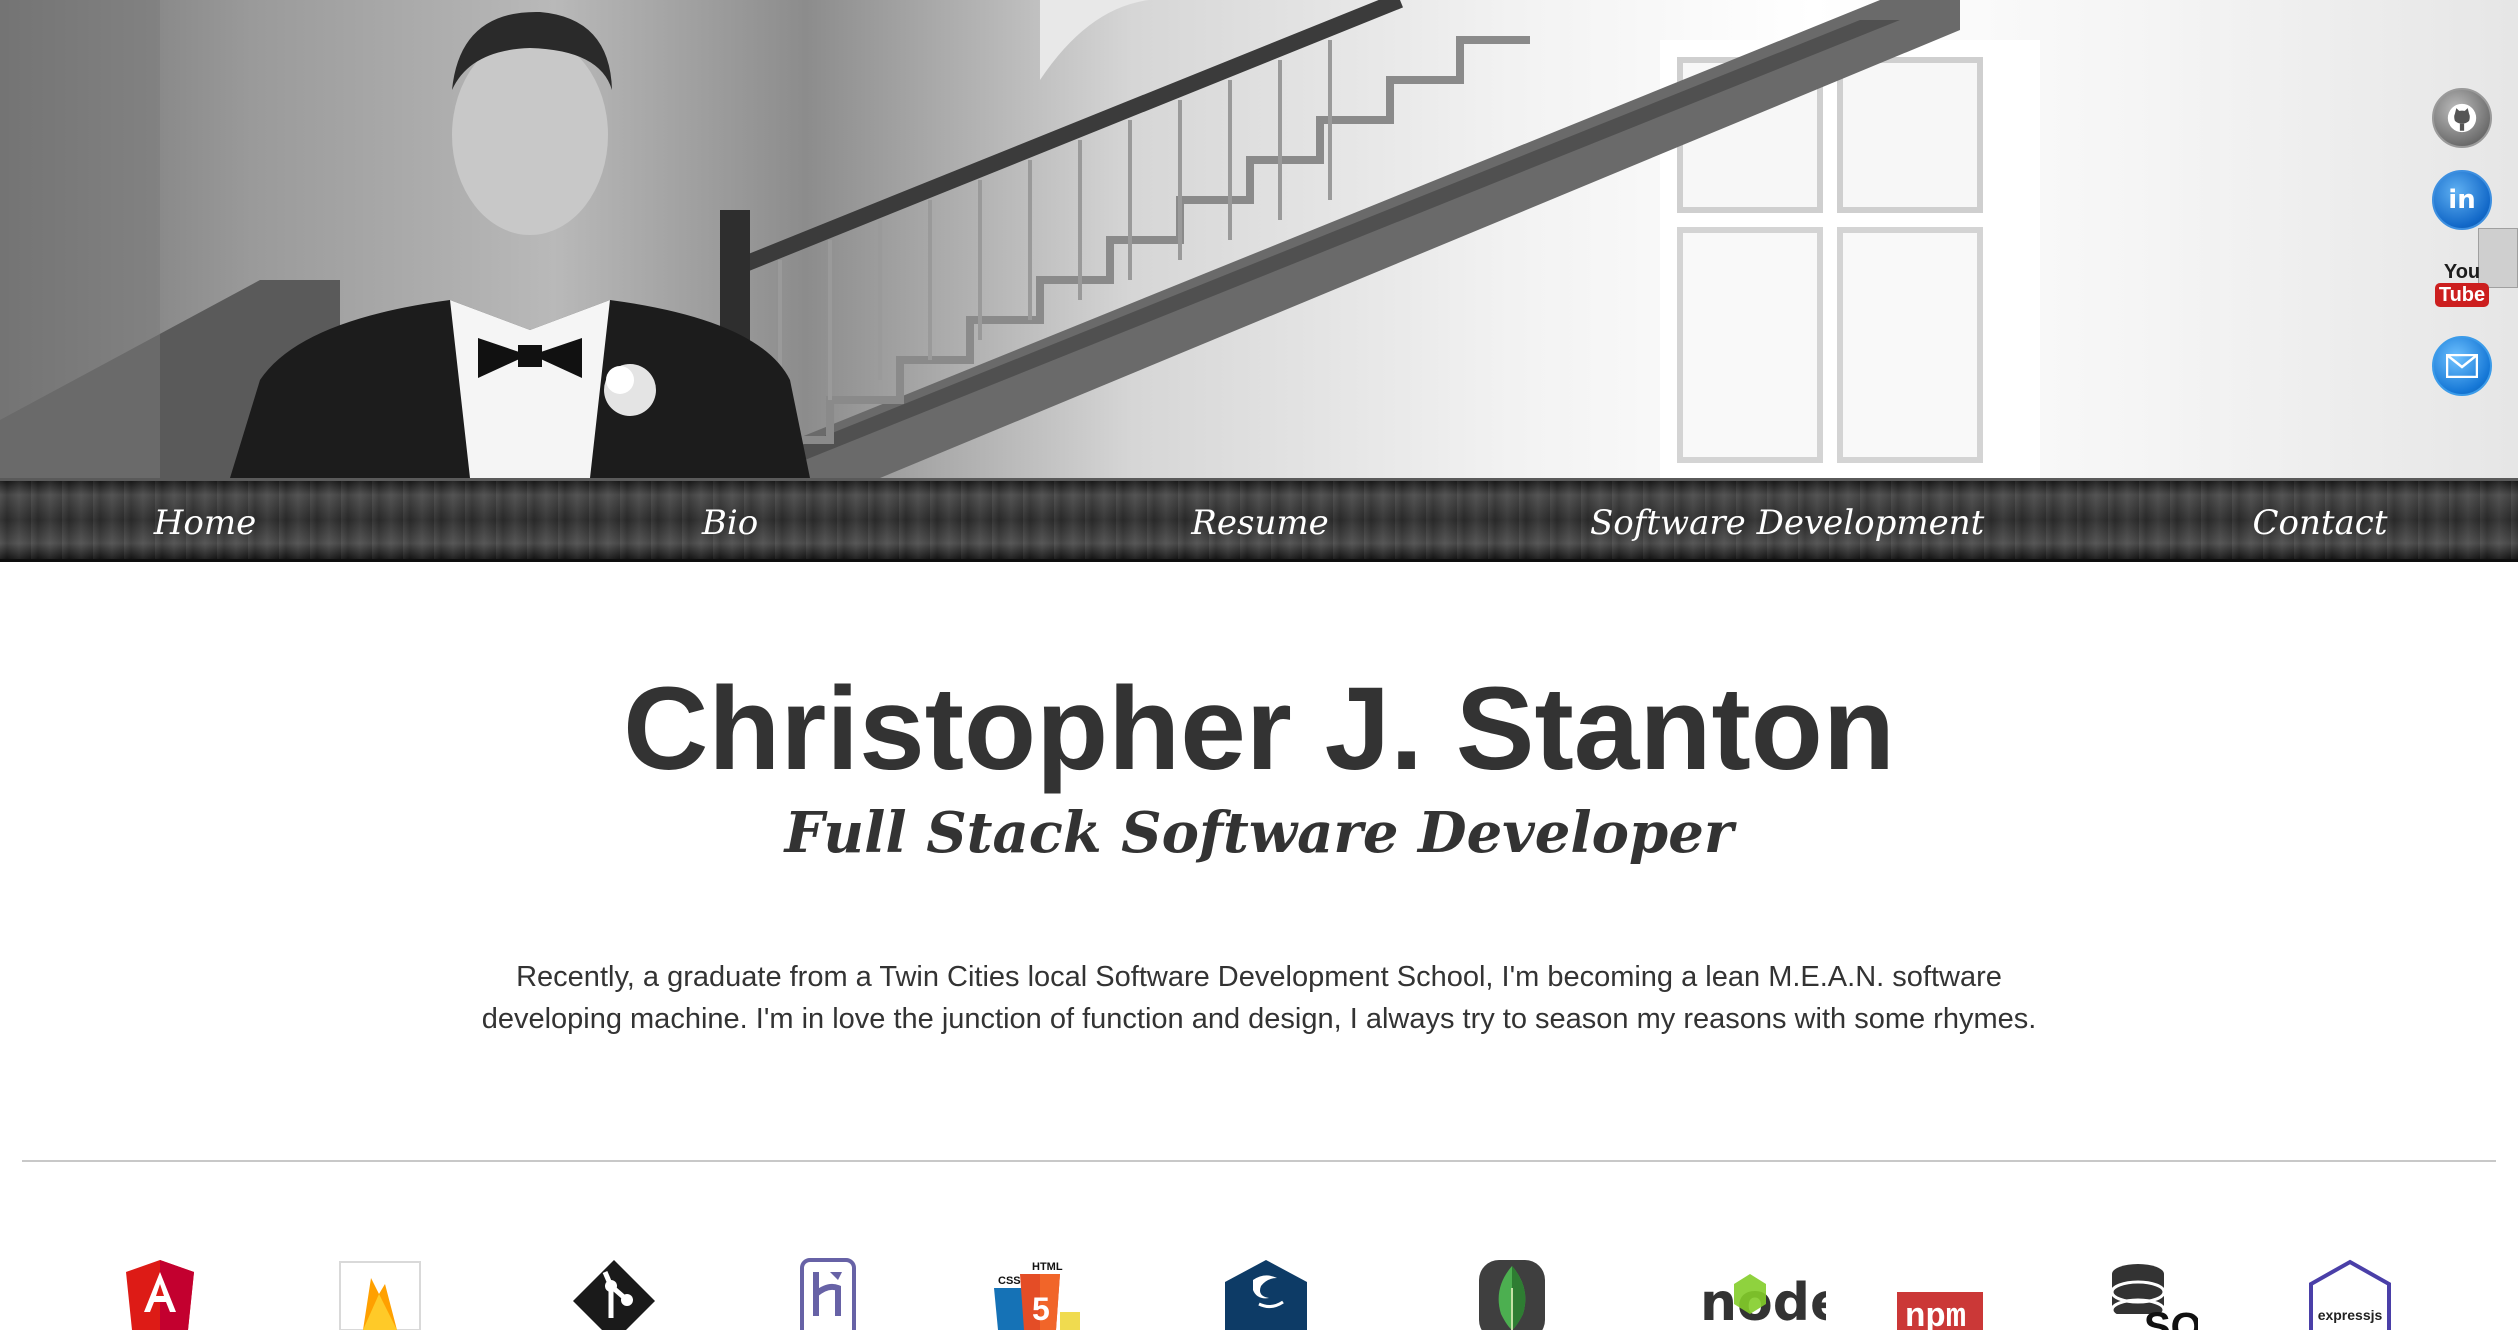 The image size is (2518, 1330). What do you see at coordinates (1935, 1314) in the screenshot?
I see `npm-label: npm` at bounding box center [1935, 1314].